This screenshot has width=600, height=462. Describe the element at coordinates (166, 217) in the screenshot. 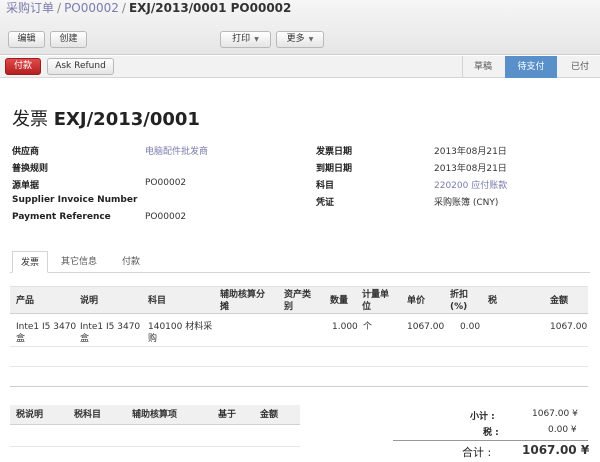

I see `payment-reference-value: PO00002` at that location.